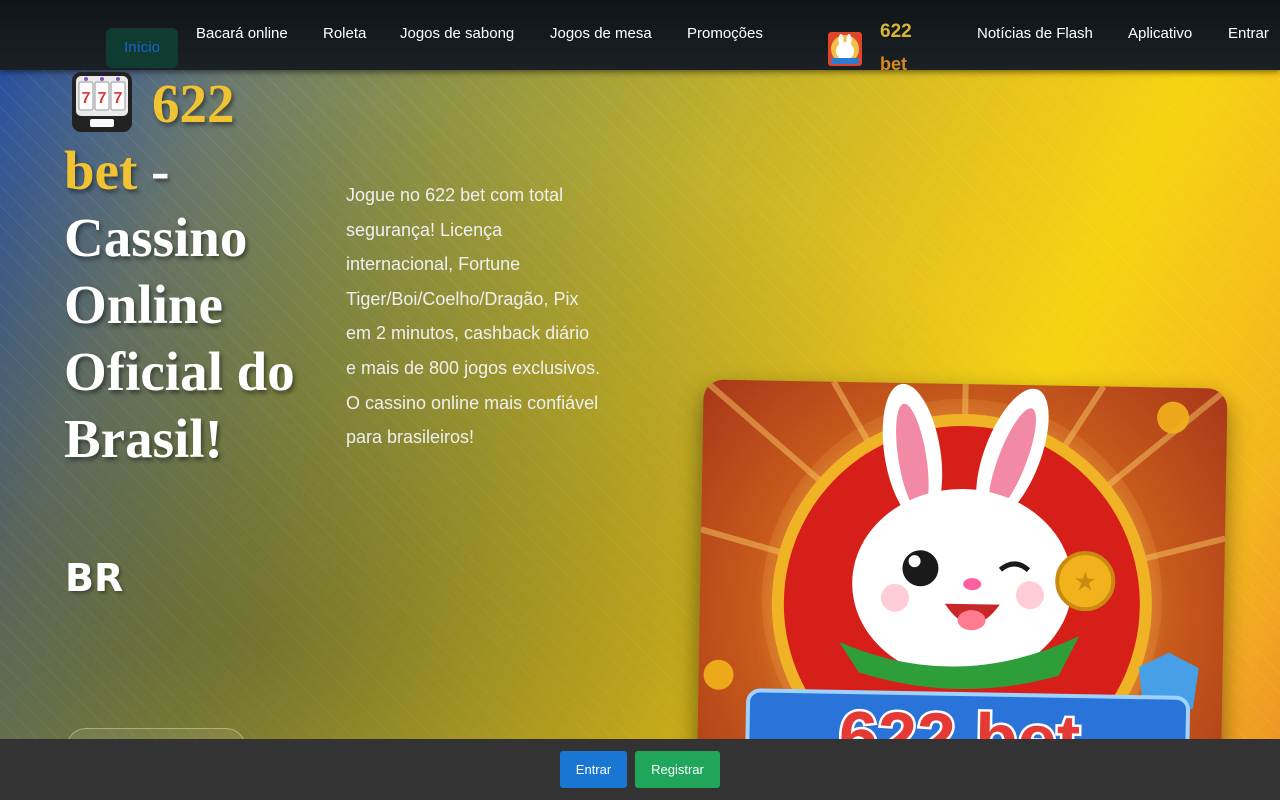  I want to click on brand-number: 622, so click(896, 31).